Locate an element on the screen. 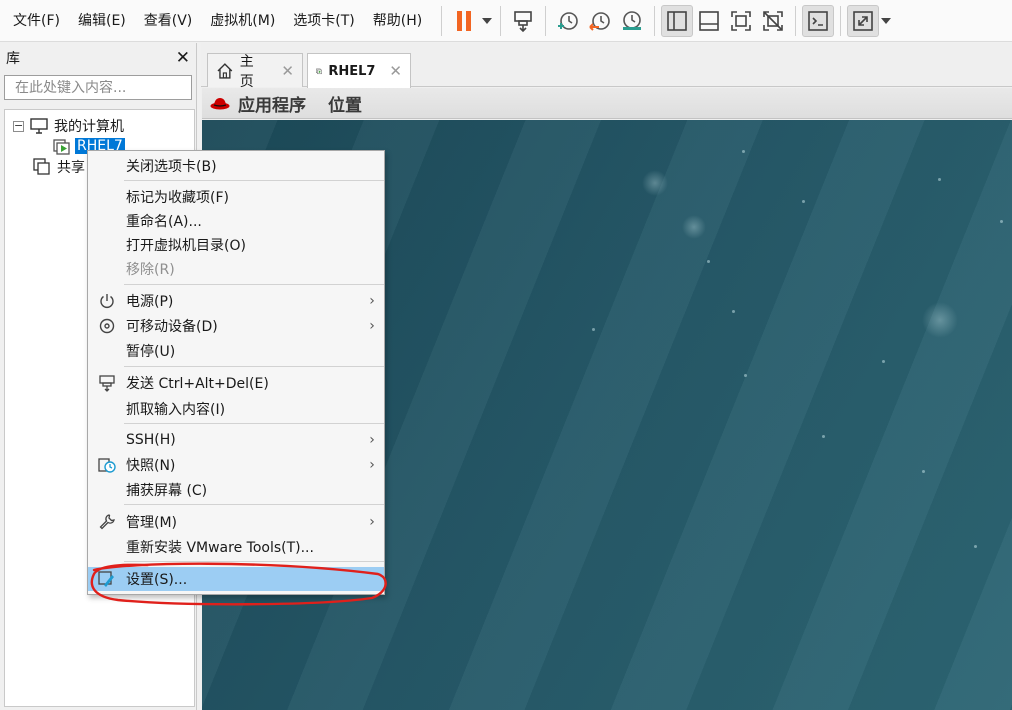 This screenshot has height=710, width=1012. tab-rhel7: RHEL7 ✕ is located at coordinates (359, 70).